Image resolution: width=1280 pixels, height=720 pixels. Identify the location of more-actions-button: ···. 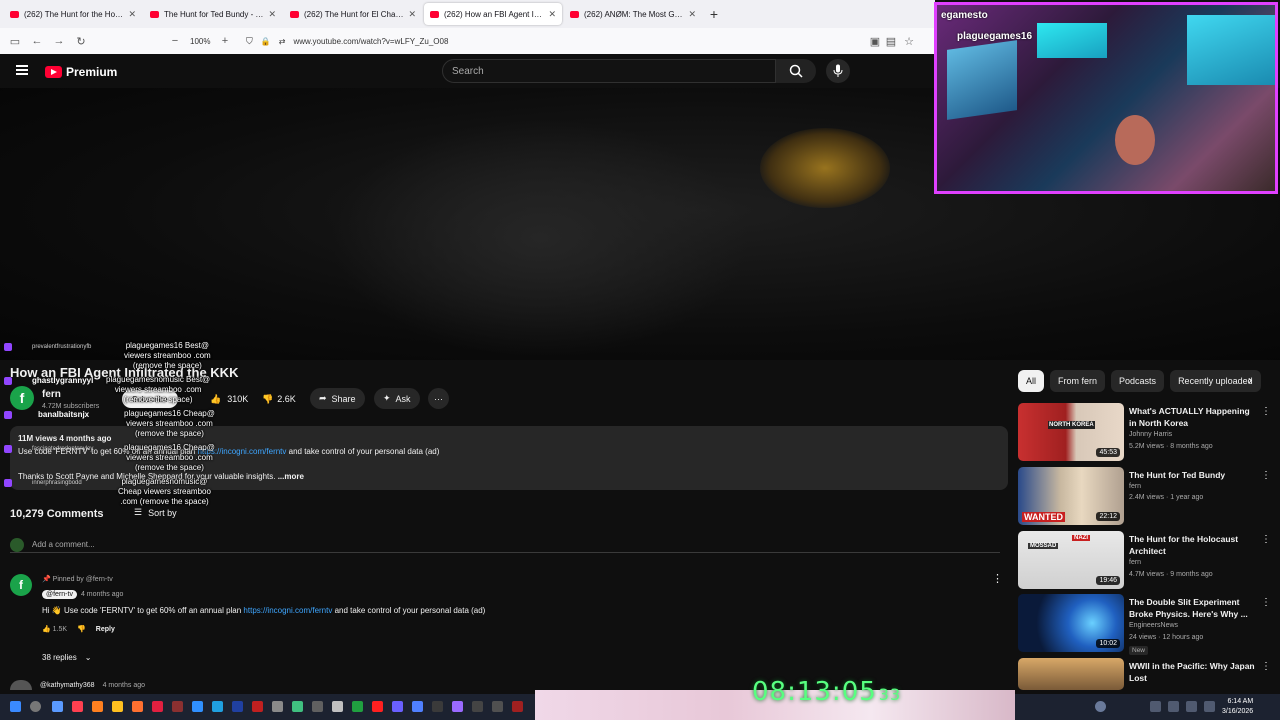
(438, 398).